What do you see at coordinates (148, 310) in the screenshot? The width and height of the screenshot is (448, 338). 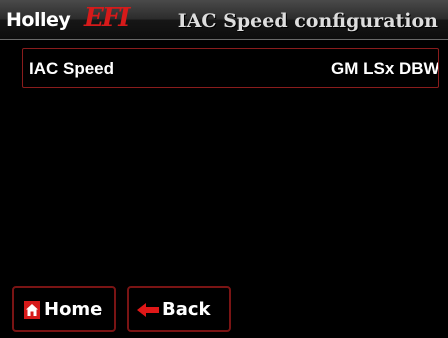 I see `back-arrow-icon` at bounding box center [148, 310].